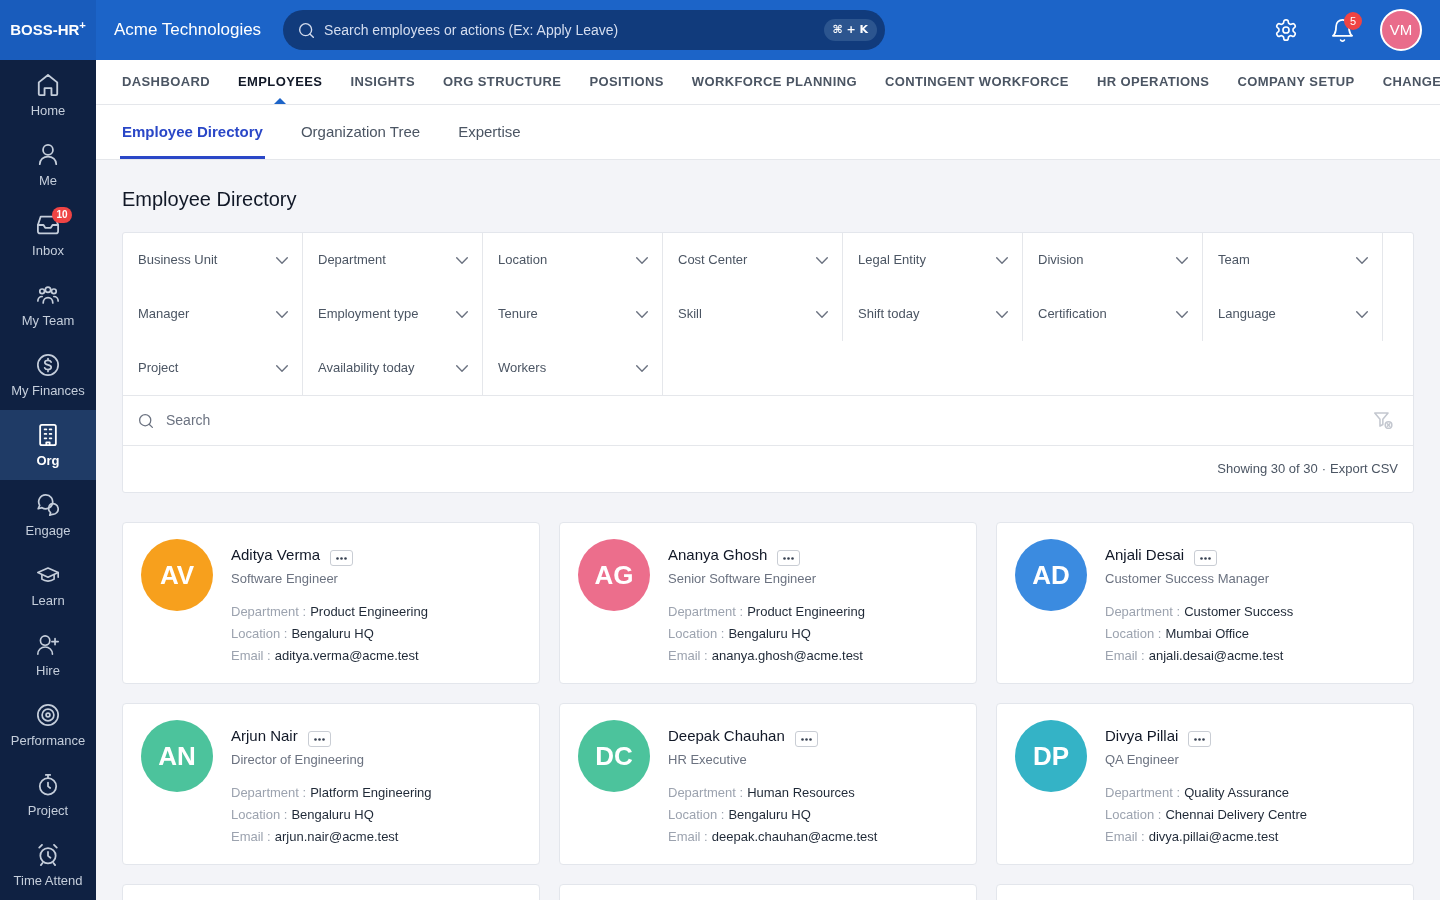 This screenshot has width=1440, height=900. What do you see at coordinates (213, 314) in the screenshot?
I see `filter-dropdown: Manager` at bounding box center [213, 314].